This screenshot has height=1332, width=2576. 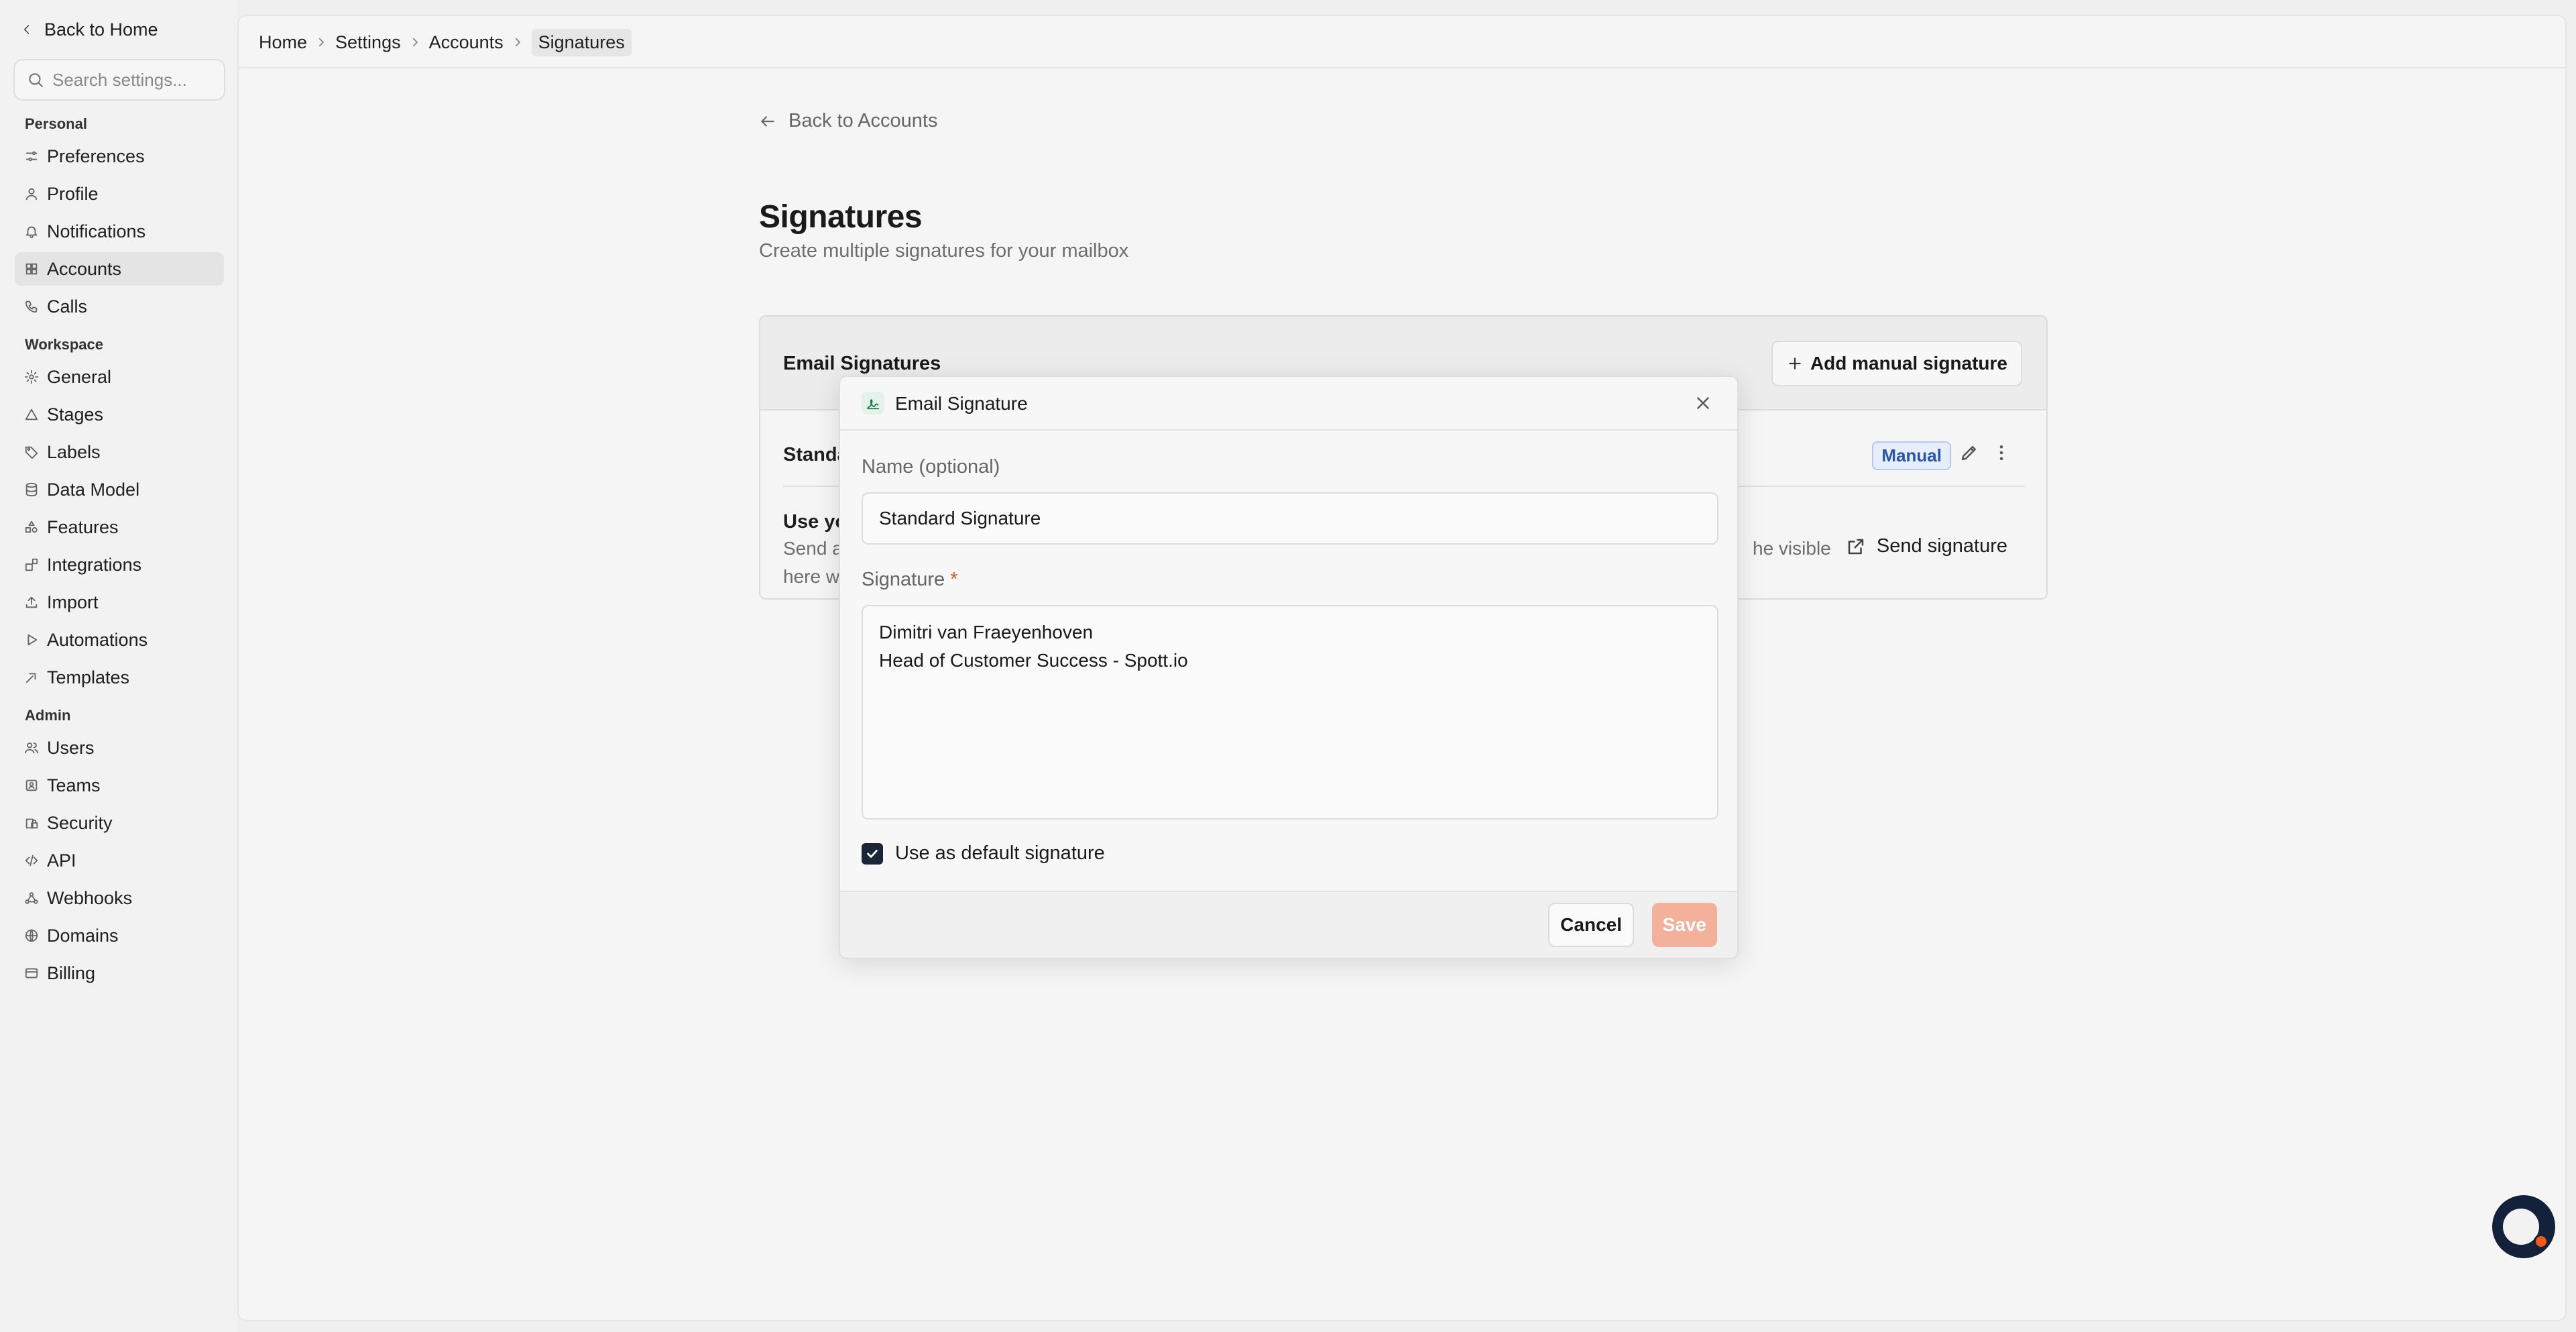 What do you see at coordinates (119, 823) in the screenshot?
I see `sidebar-item-security: Security` at bounding box center [119, 823].